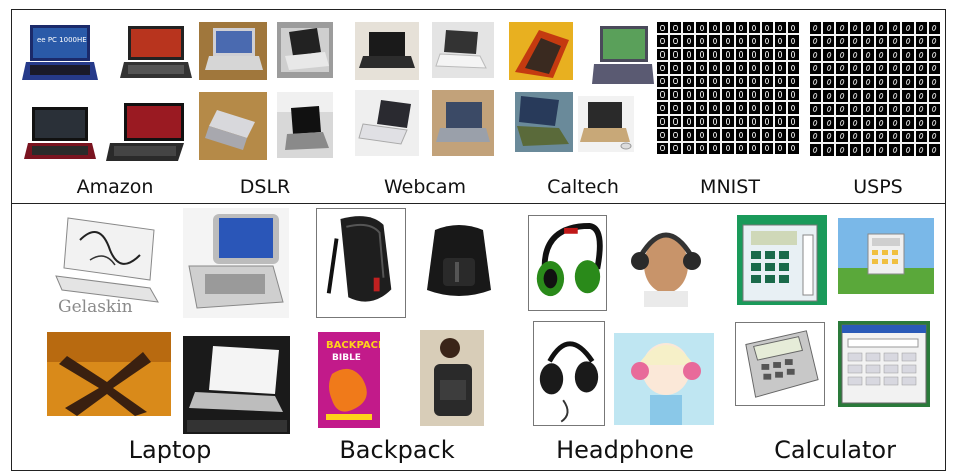 Image resolution: width=955 pixels, height=474 pixels. What do you see at coordinates (170, 450) in the screenshot?
I see `category-label-laptop: Laptop` at bounding box center [170, 450].